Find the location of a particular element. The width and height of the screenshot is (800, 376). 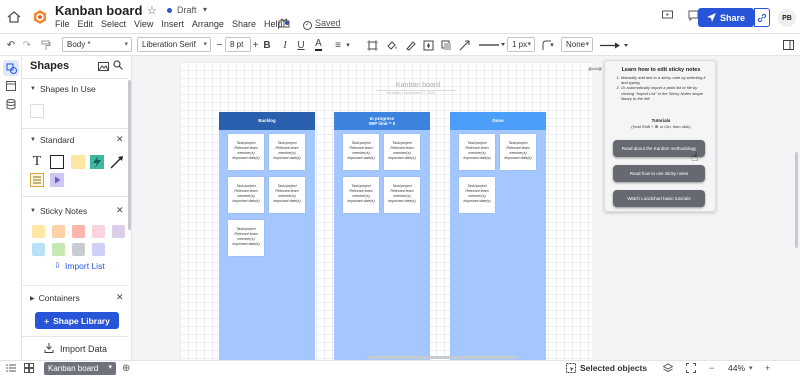

copy-link-icon is located at coordinates (762, 17).